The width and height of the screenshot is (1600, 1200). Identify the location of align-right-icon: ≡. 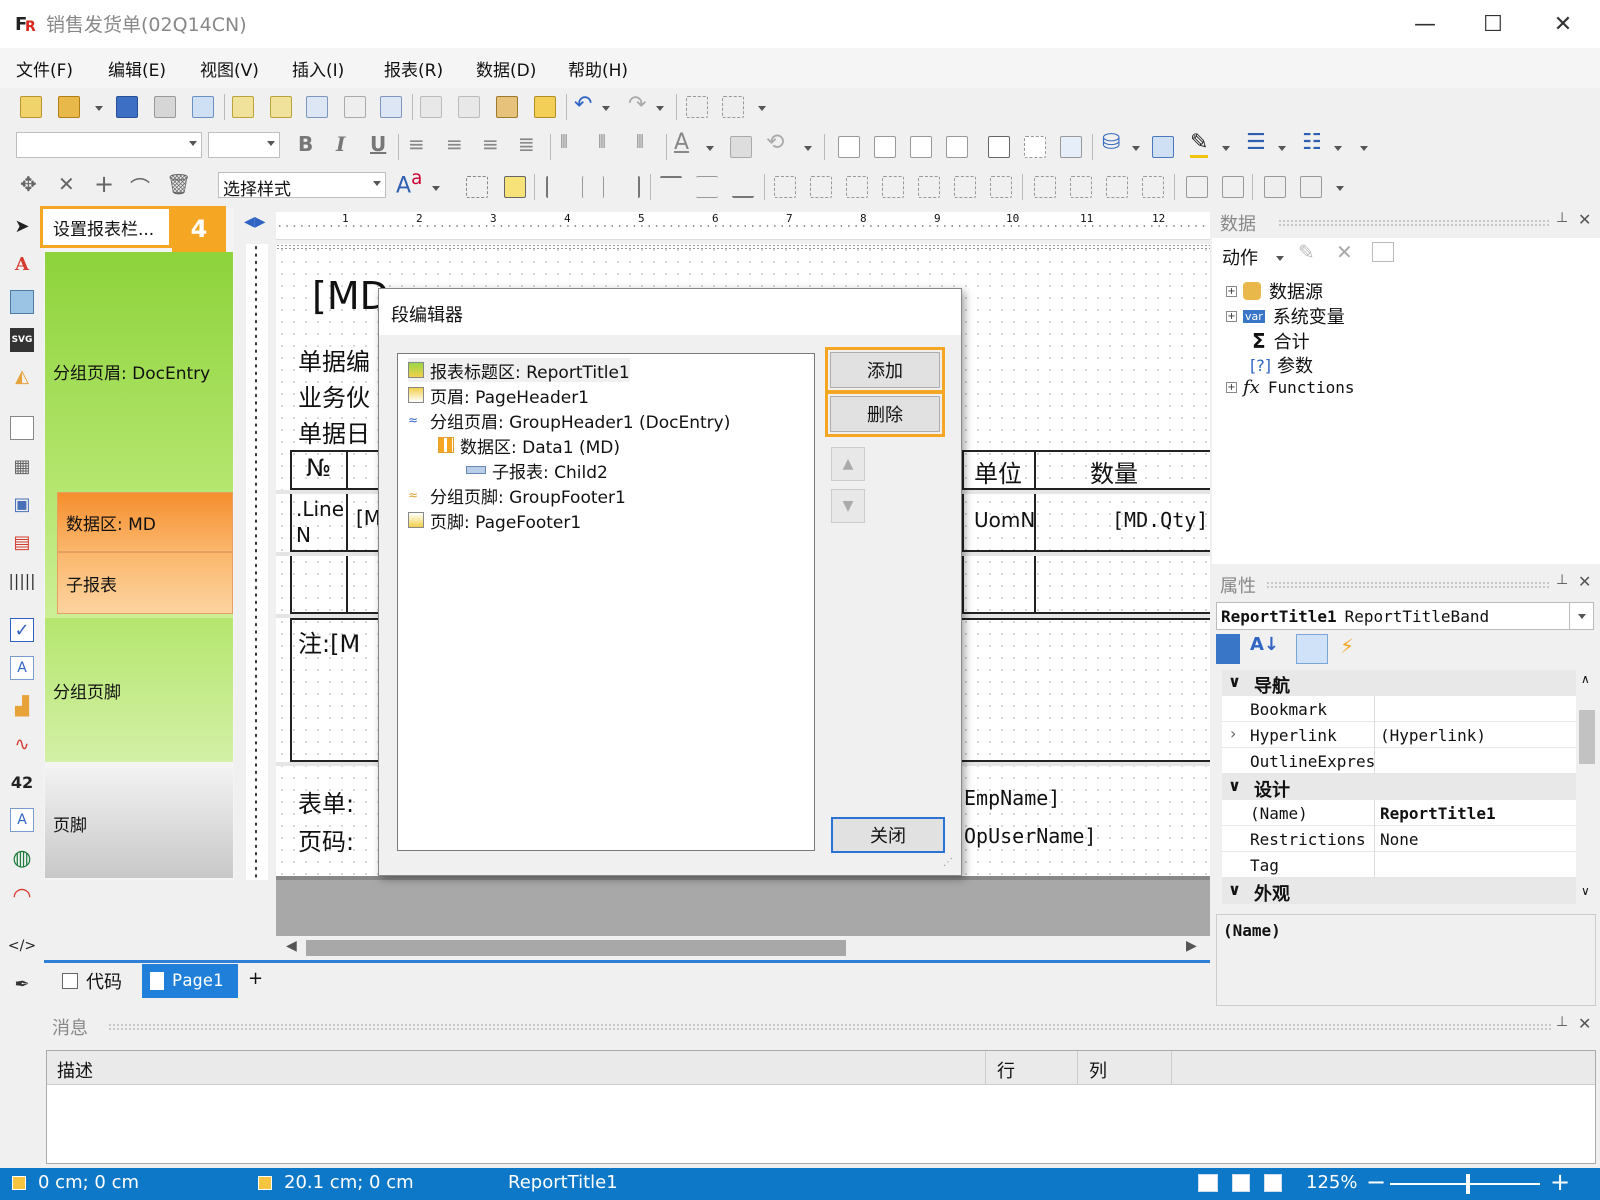
(490, 144).